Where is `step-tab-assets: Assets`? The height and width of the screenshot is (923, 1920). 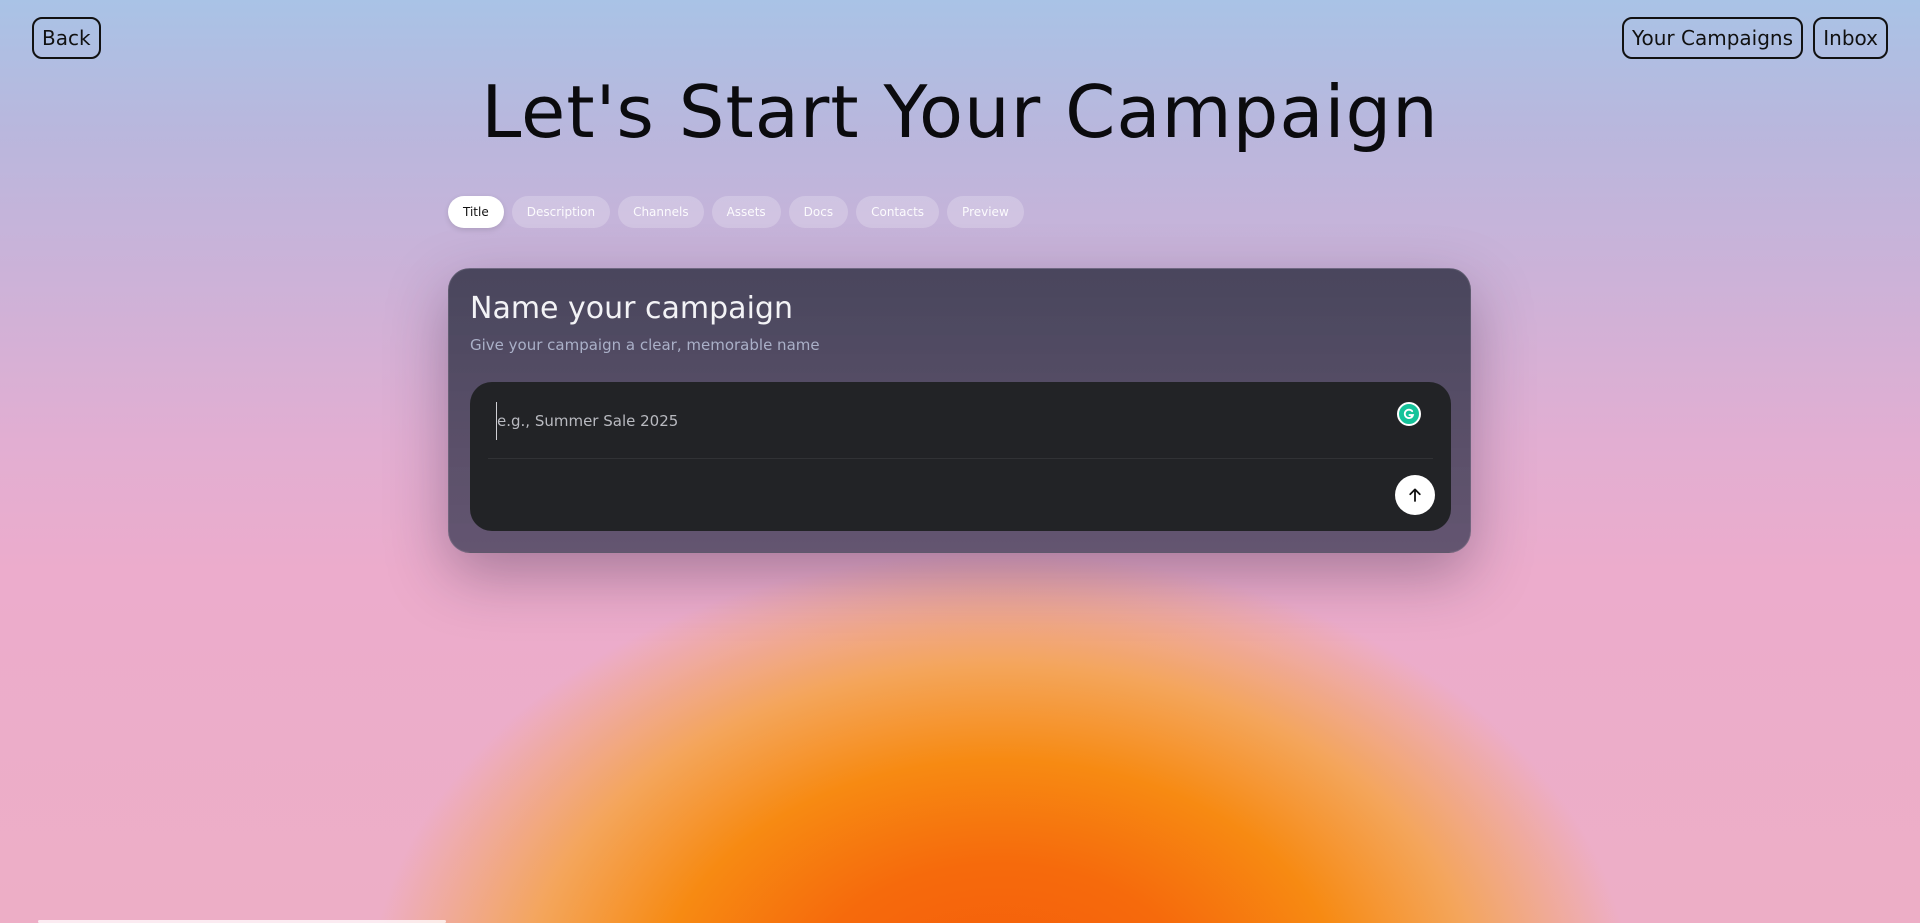
step-tab-assets: Assets is located at coordinates (746, 212).